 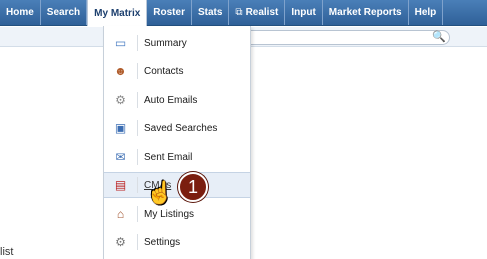 What do you see at coordinates (177, 185) in the screenshot?
I see `menu-item-cmas: ▤ CMAs` at bounding box center [177, 185].